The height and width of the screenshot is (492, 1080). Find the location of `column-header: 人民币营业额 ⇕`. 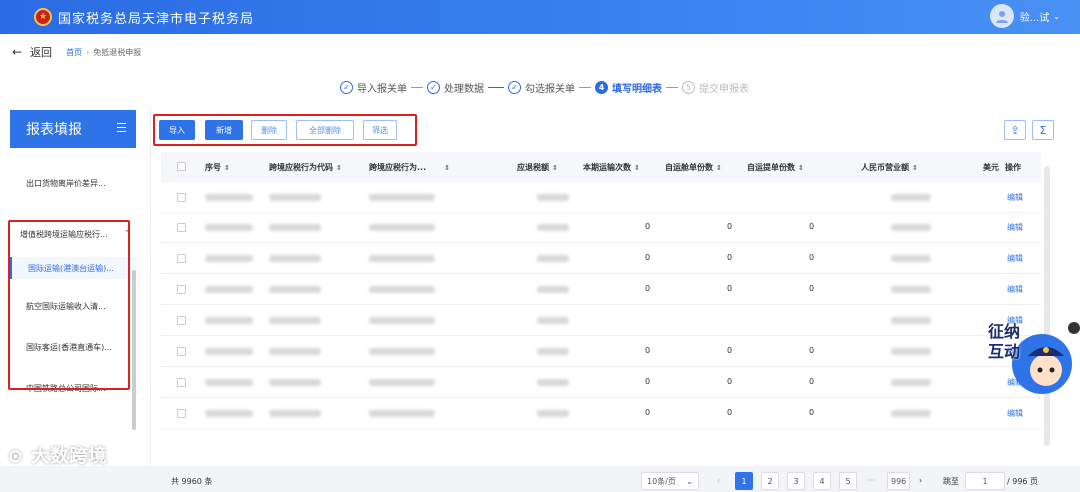

column-header: 人民币营业额 ⇕ is located at coordinates (889, 167).